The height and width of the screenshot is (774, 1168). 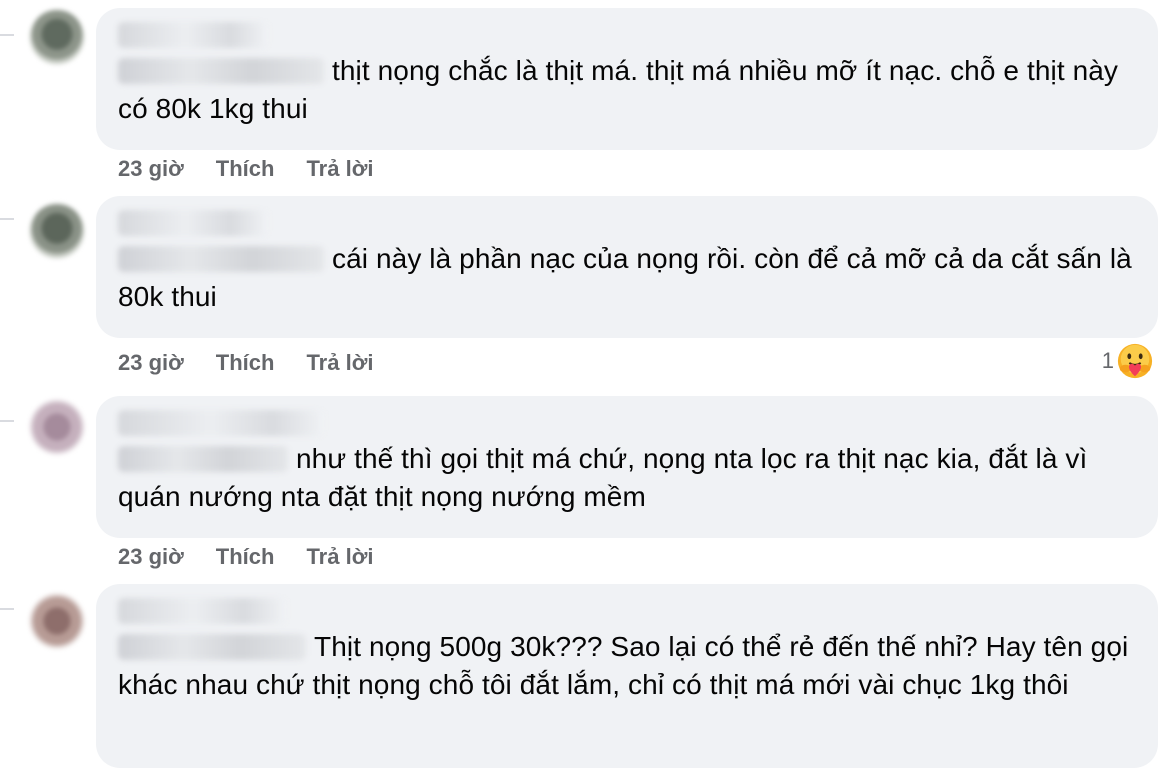 What do you see at coordinates (1135, 361) in the screenshot?
I see `care-reaction-icon` at bounding box center [1135, 361].